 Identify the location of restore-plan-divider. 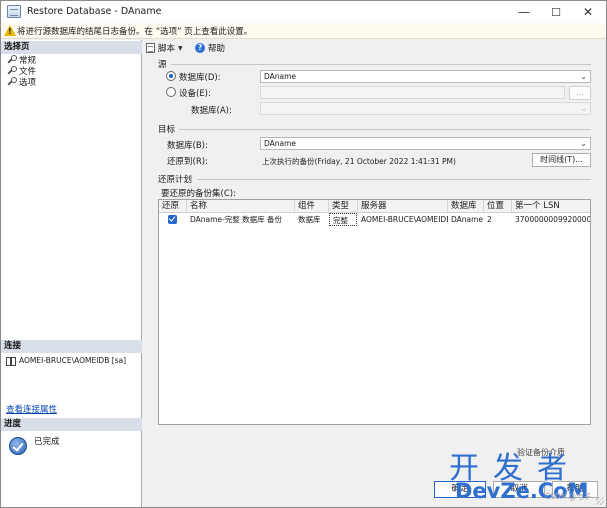
(394, 179).